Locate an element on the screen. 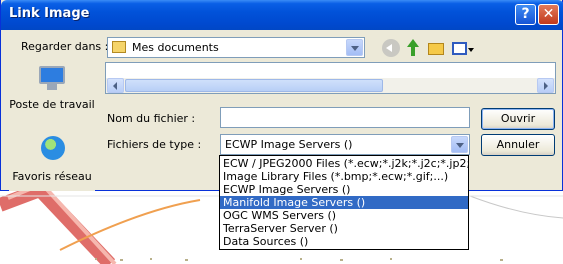 The width and height of the screenshot is (563, 264). up-arrow-icon is located at coordinates (413, 43).